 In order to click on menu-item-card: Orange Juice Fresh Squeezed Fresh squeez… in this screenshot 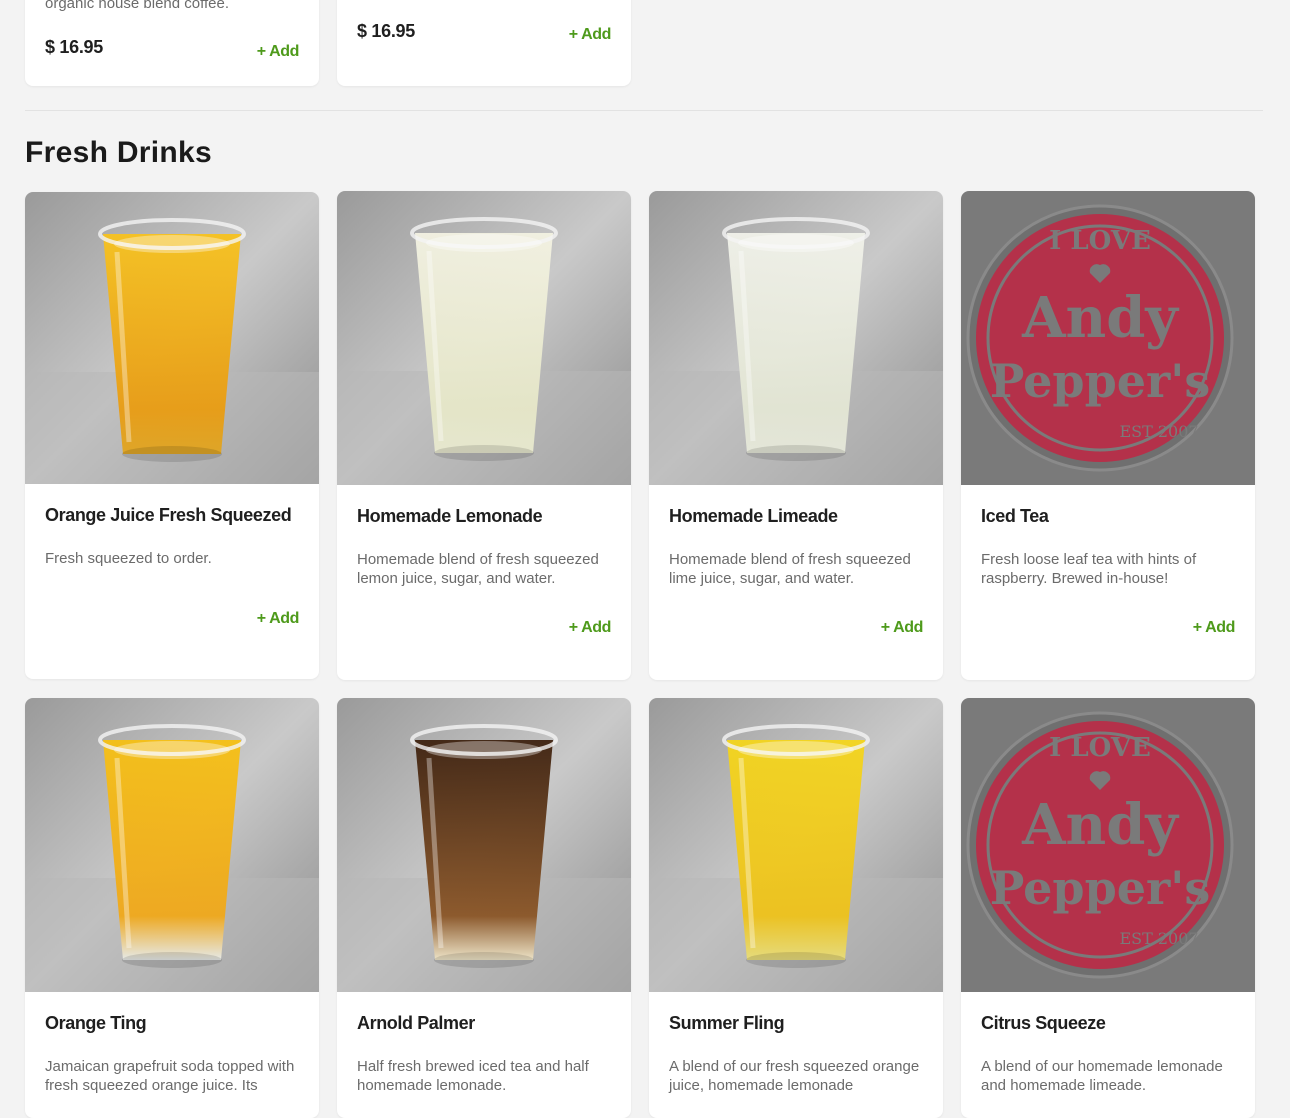, I will do `click(172, 435)`.